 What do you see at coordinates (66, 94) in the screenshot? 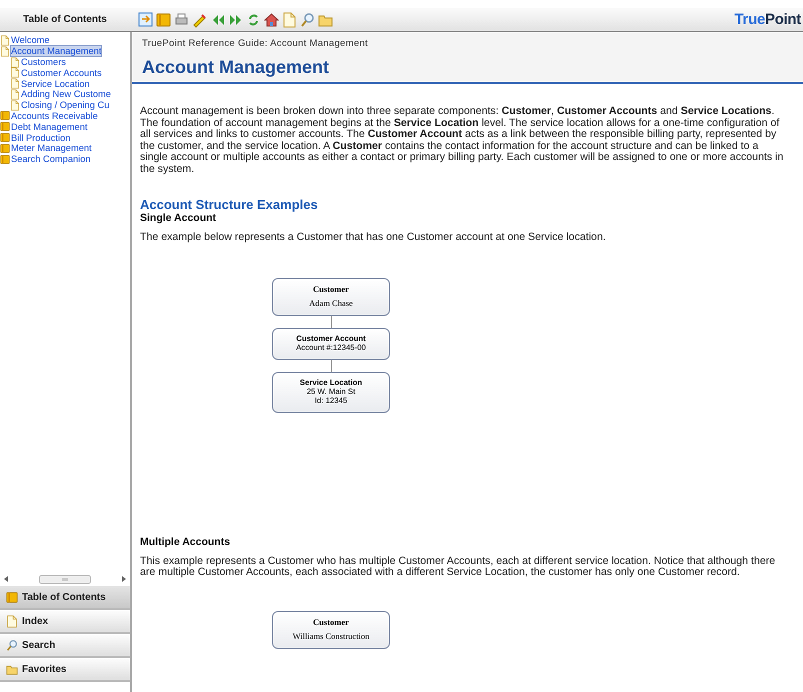
I see `tree-item: Adding New Custome` at bounding box center [66, 94].